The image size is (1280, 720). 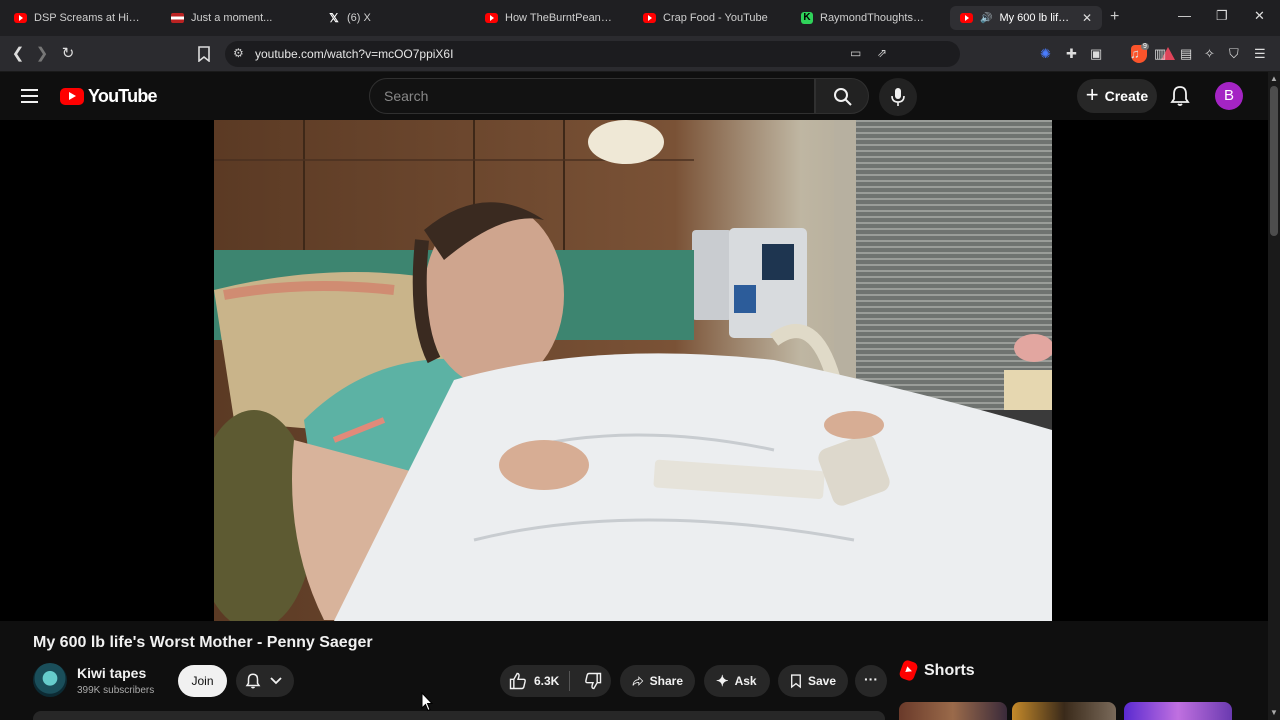 What do you see at coordinates (1274, 161) in the screenshot?
I see `scrollbar-thumb` at bounding box center [1274, 161].